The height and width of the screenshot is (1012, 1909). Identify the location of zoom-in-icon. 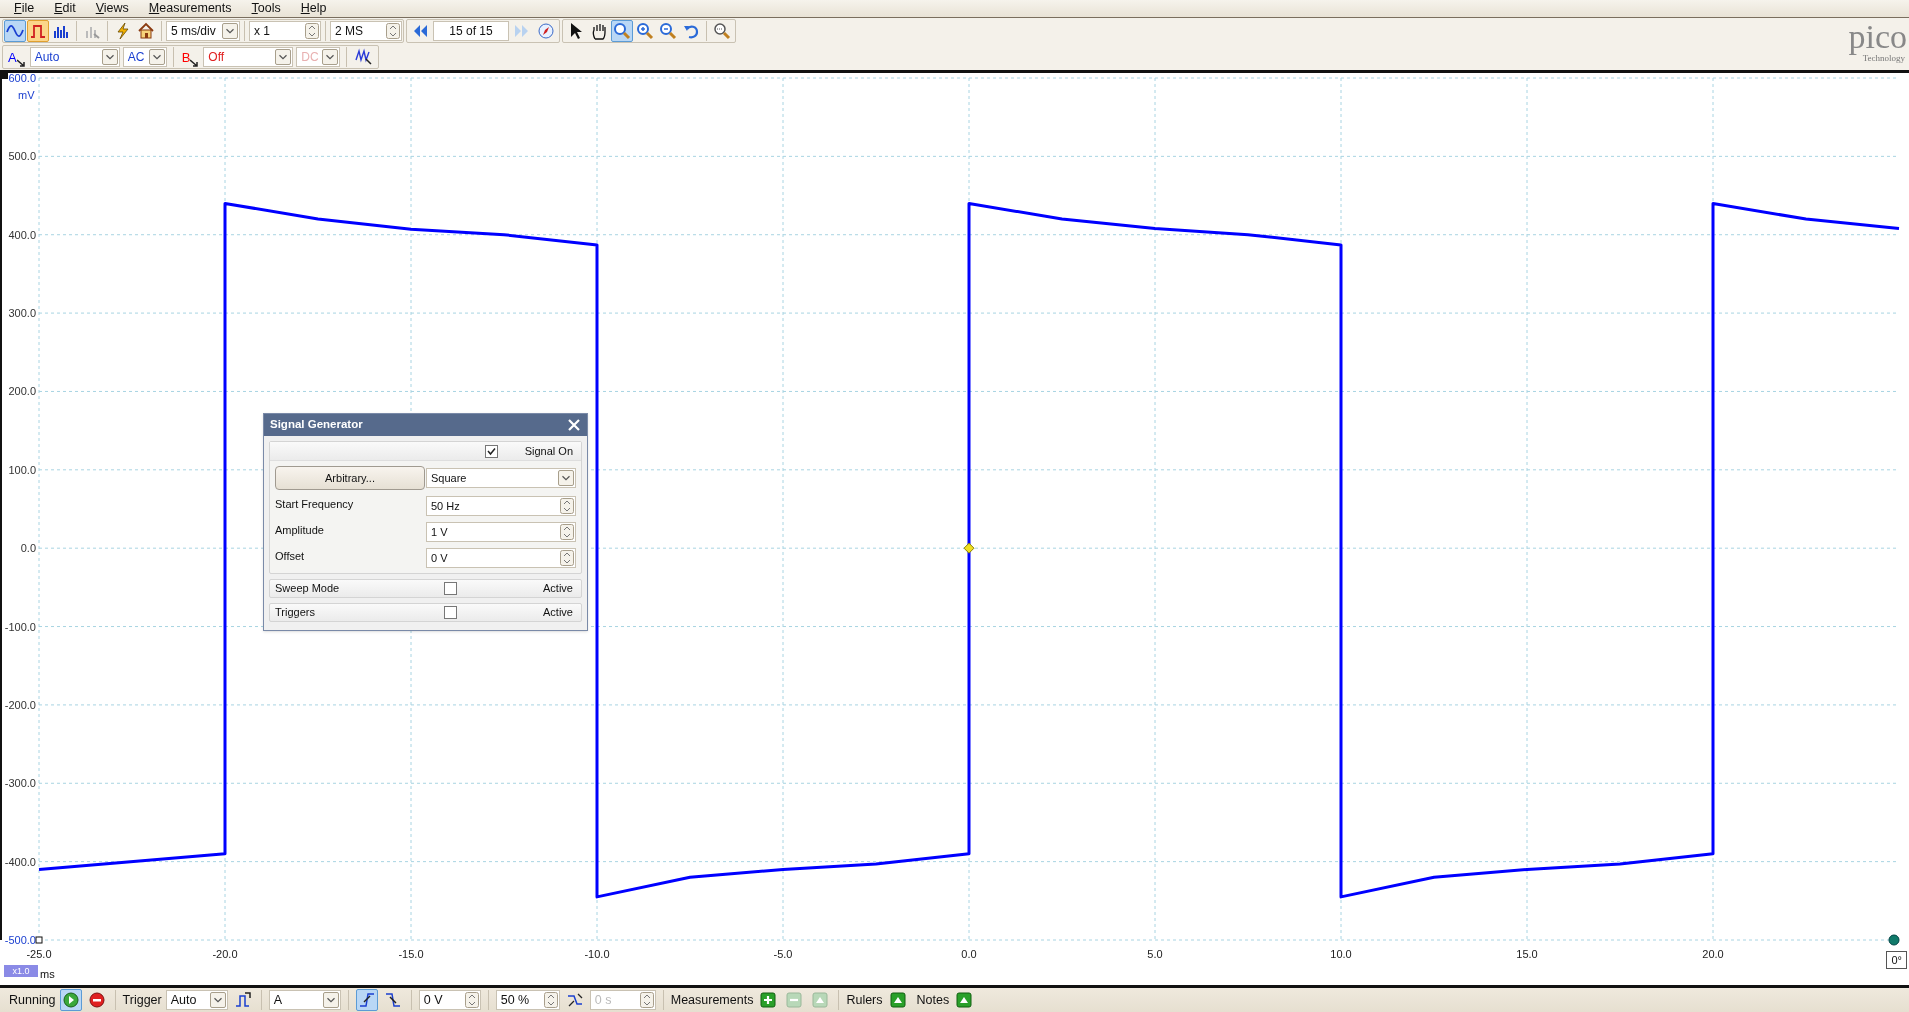
(645, 31).